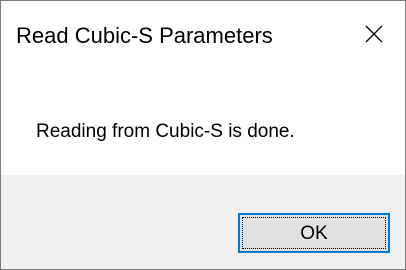 The height and width of the screenshot is (270, 406). I want to click on ok-button: OK, so click(314, 233).